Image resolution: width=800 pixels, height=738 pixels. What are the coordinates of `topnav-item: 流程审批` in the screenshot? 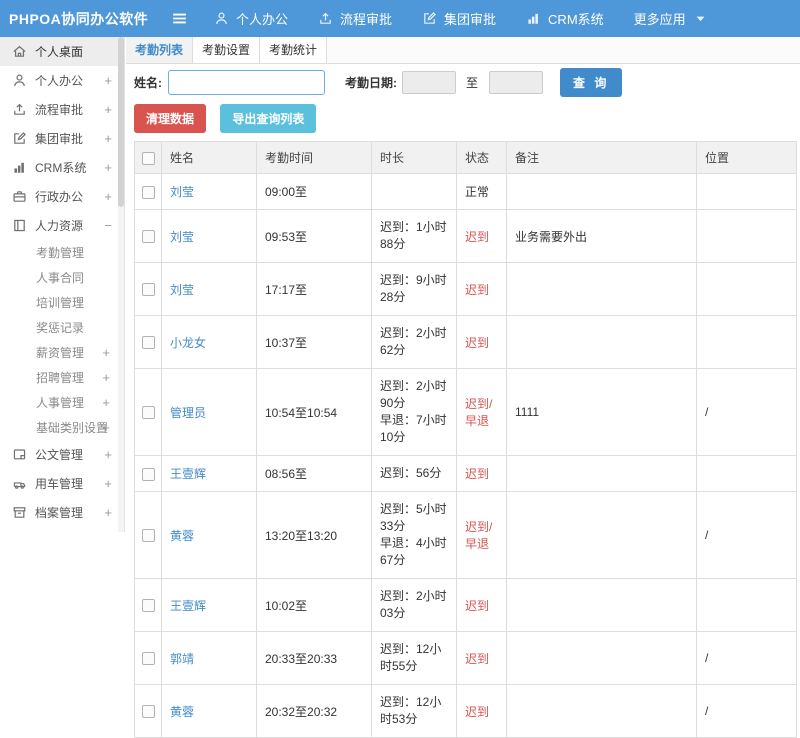 It's located at (355, 18).